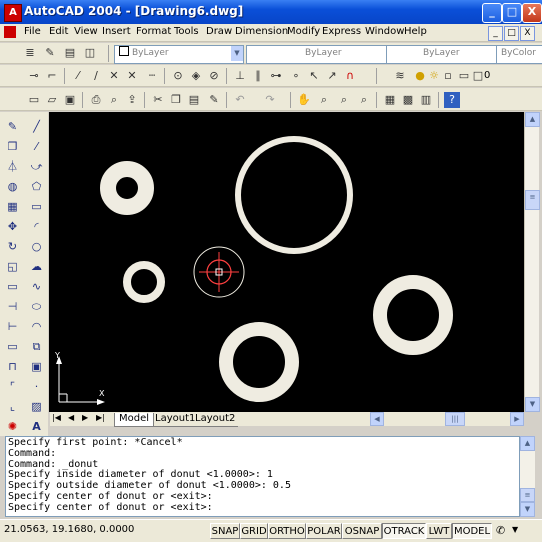 Image resolution: width=542 pixels, height=542 pixels. I want to click on save-icon: ▣, so click(70, 100).